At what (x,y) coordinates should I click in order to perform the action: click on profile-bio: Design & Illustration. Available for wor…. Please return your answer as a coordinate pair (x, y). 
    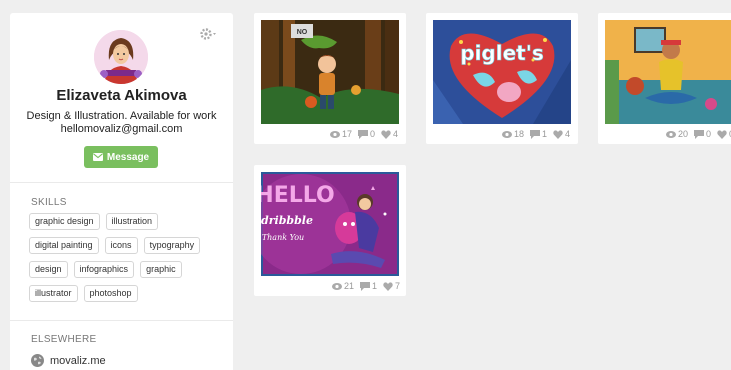
    Looking at the image, I should click on (121, 123).